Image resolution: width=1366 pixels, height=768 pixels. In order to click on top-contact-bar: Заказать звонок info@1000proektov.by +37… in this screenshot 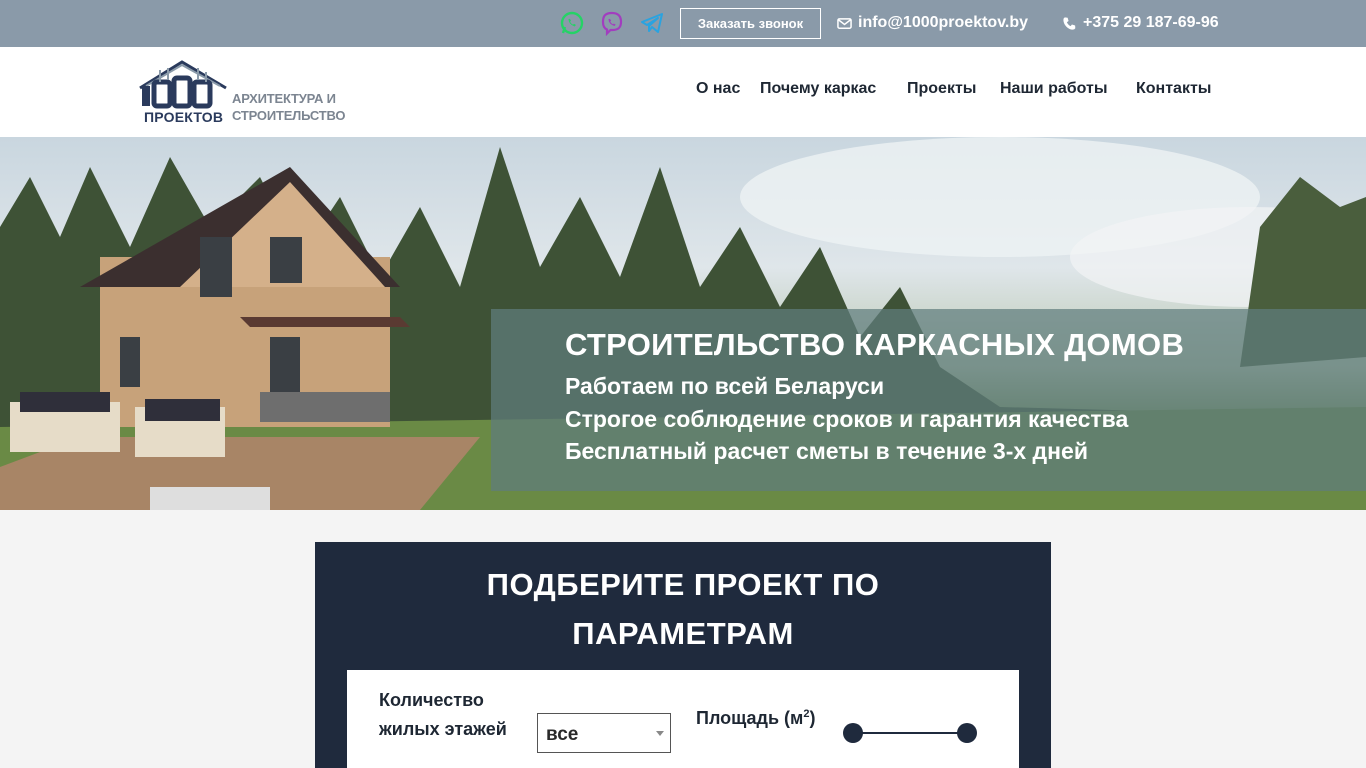, I will do `click(683, 23)`.